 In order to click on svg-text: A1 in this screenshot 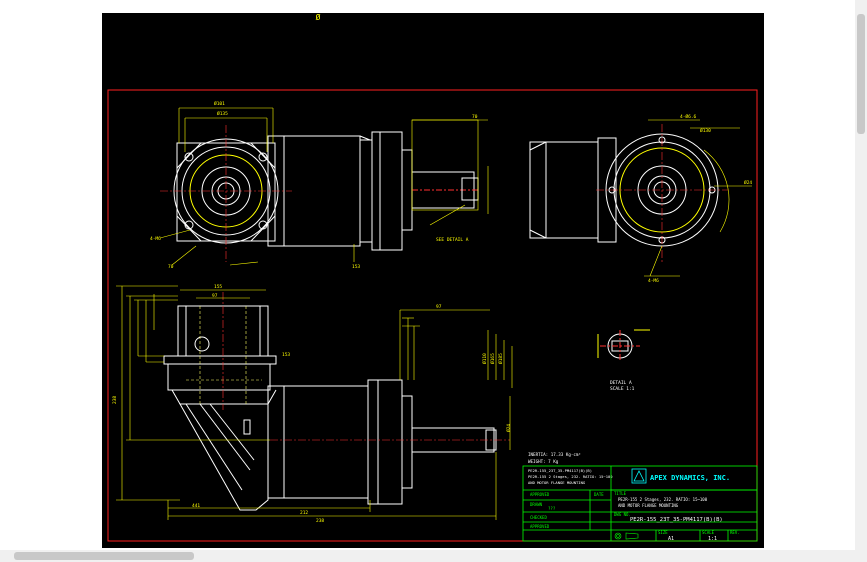, I will do `click(671, 539)`.